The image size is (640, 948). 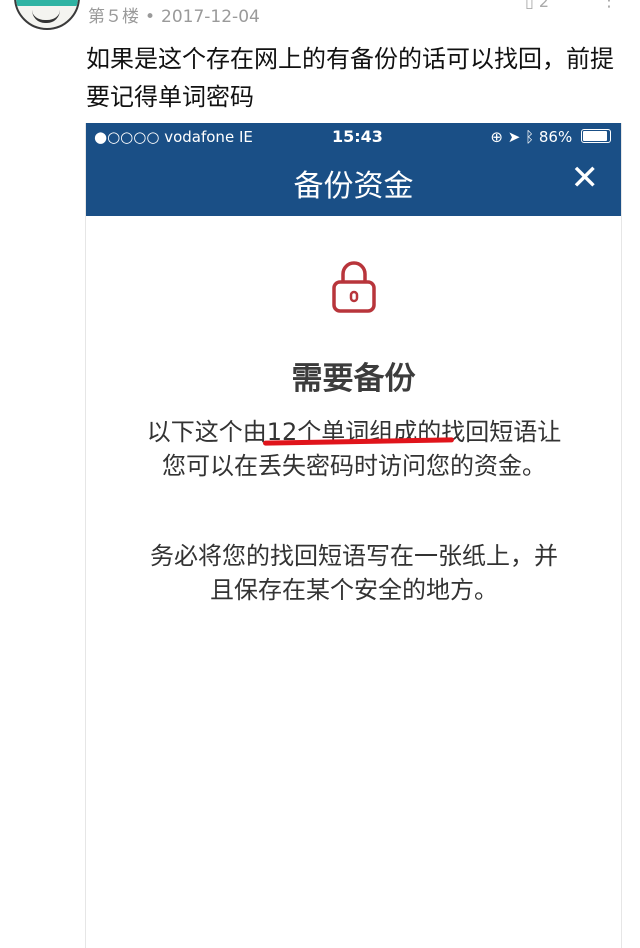 I want to click on status-right: ⊕ ➤ ᛒ 86%, so click(x=550, y=137).